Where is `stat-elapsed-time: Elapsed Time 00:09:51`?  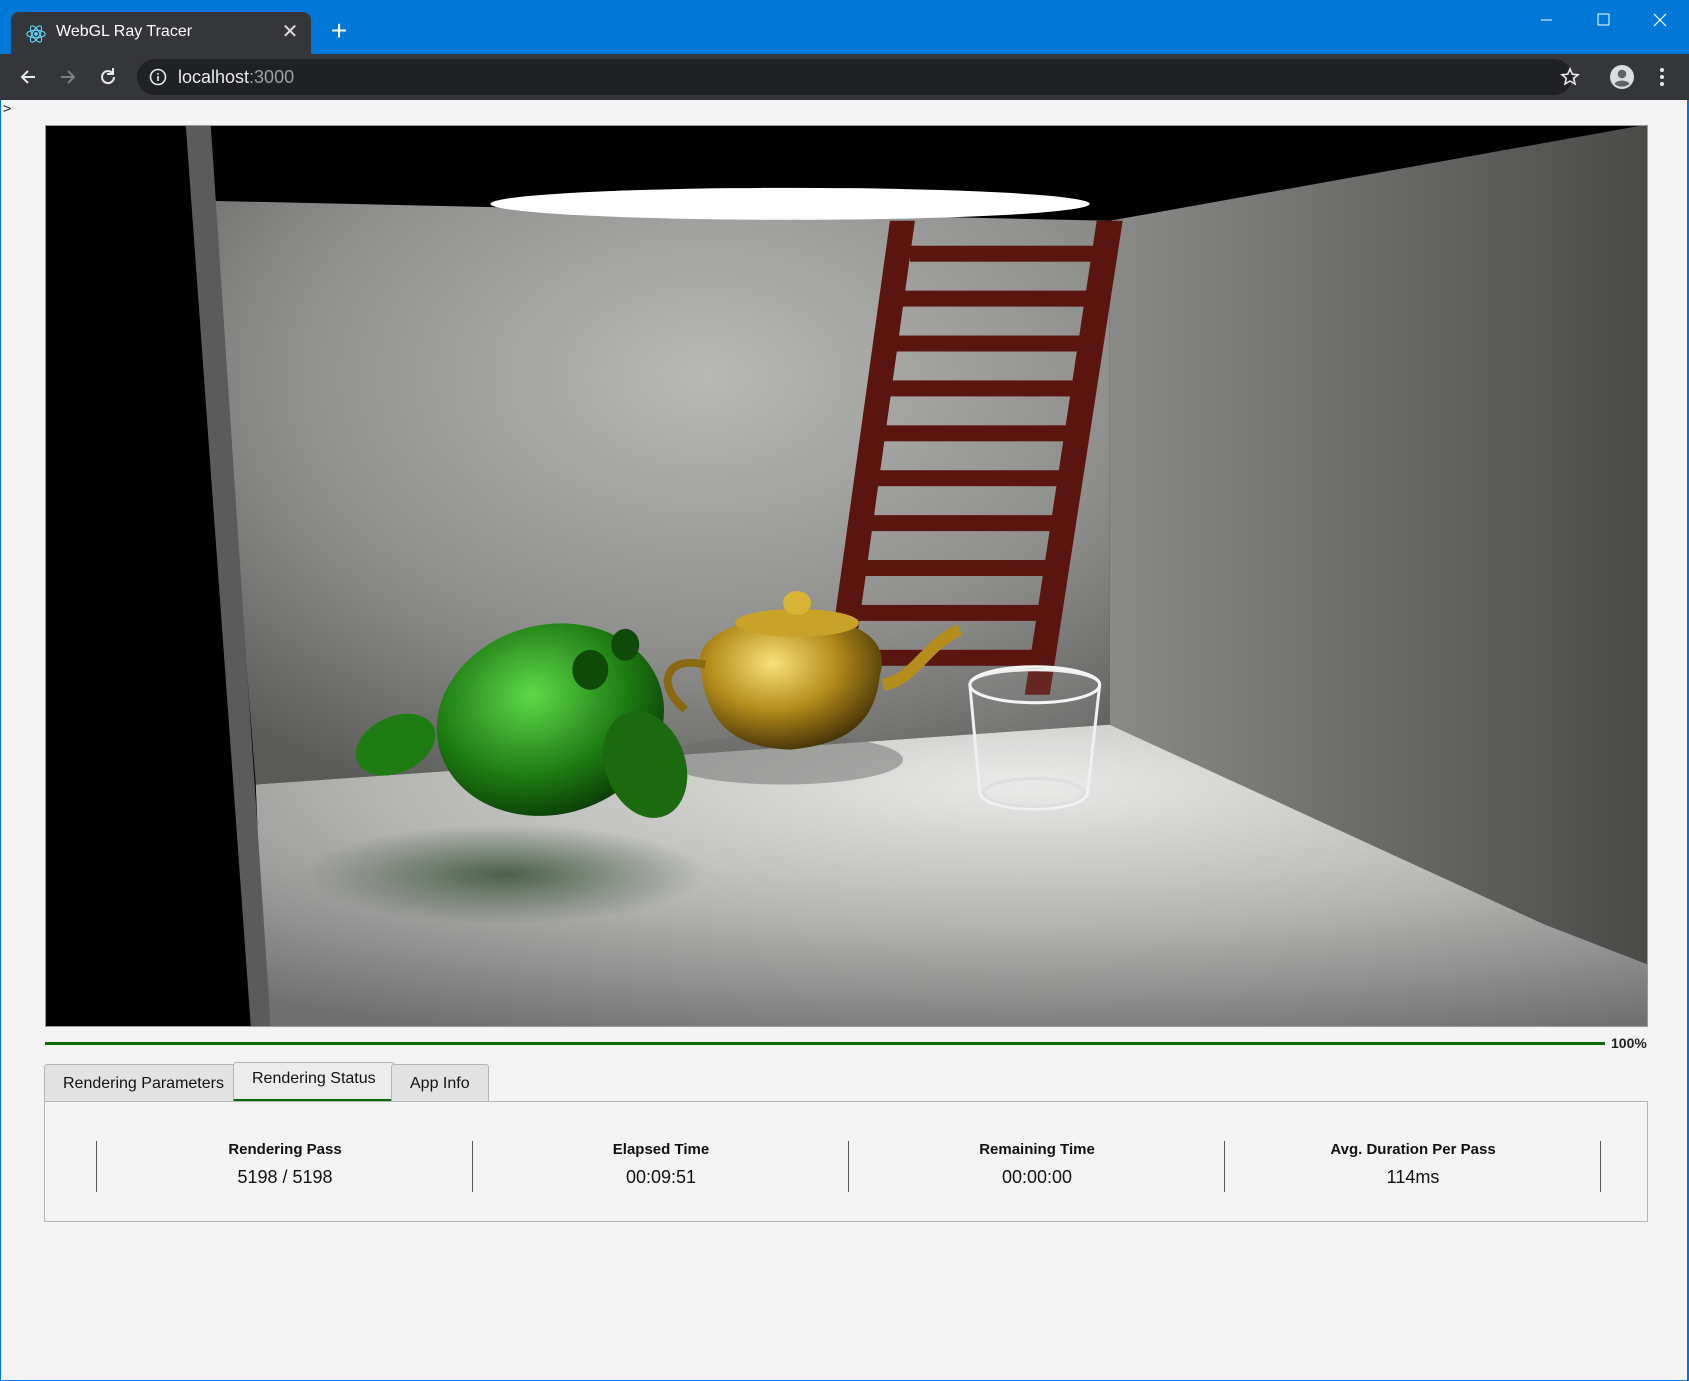
stat-elapsed-time: Elapsed Time 00:09:51 is located at coordinates (661, 1165).